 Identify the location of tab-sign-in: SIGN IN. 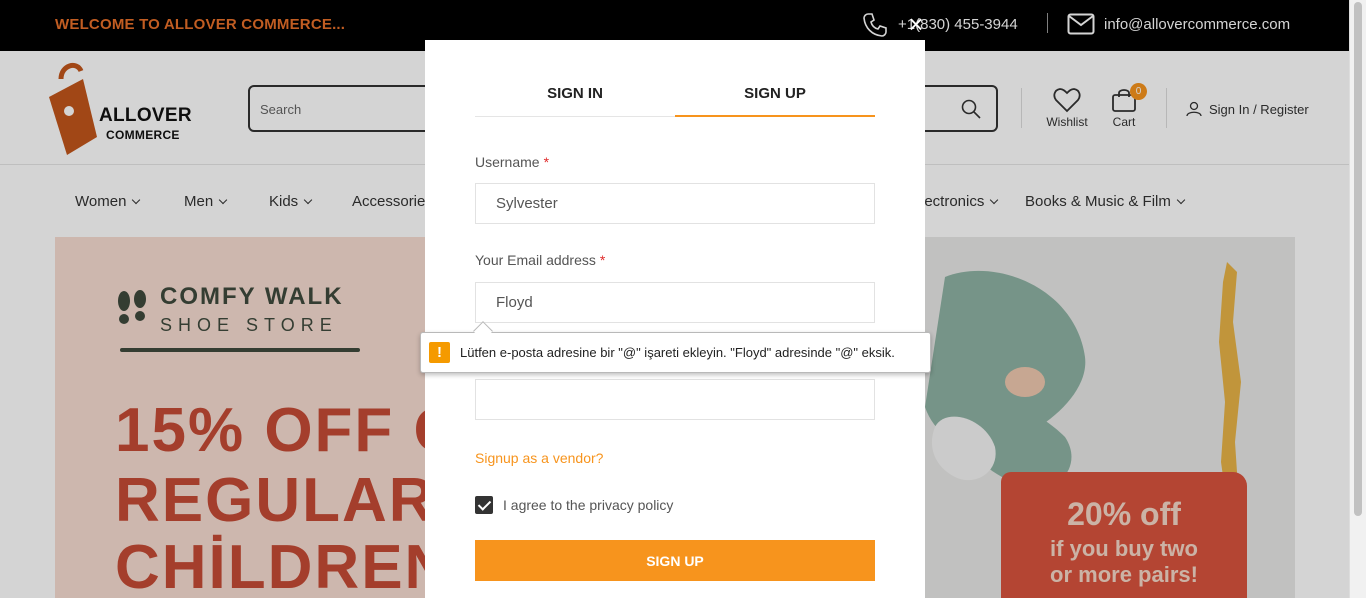
(575, 93).